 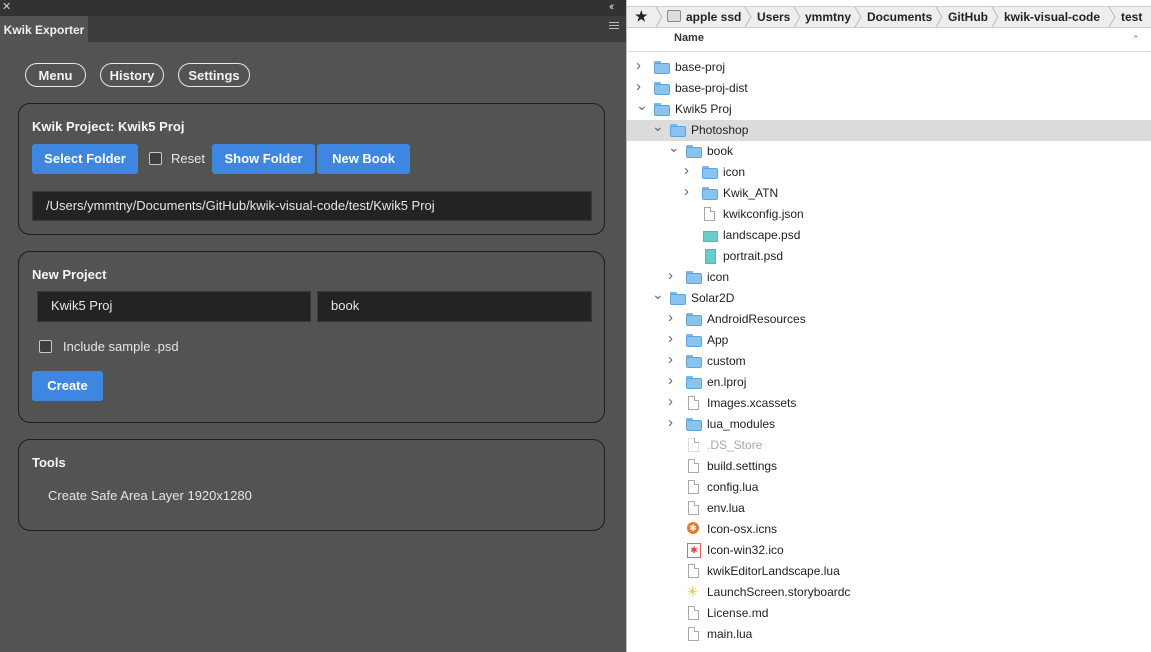 I want to click on breadcrumb-item: test, so click(x=1131, y=17).